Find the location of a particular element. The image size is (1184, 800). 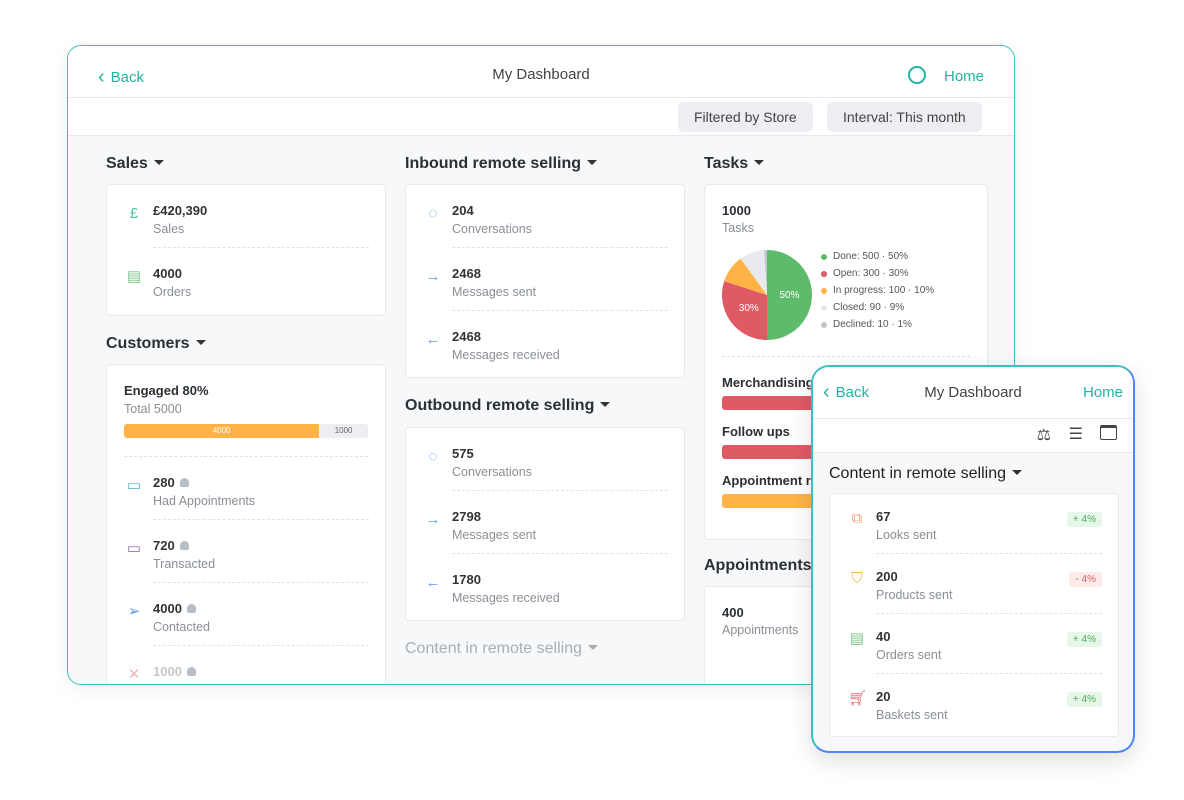

appointments-title: Appointments is located at coordinates (758, 565).